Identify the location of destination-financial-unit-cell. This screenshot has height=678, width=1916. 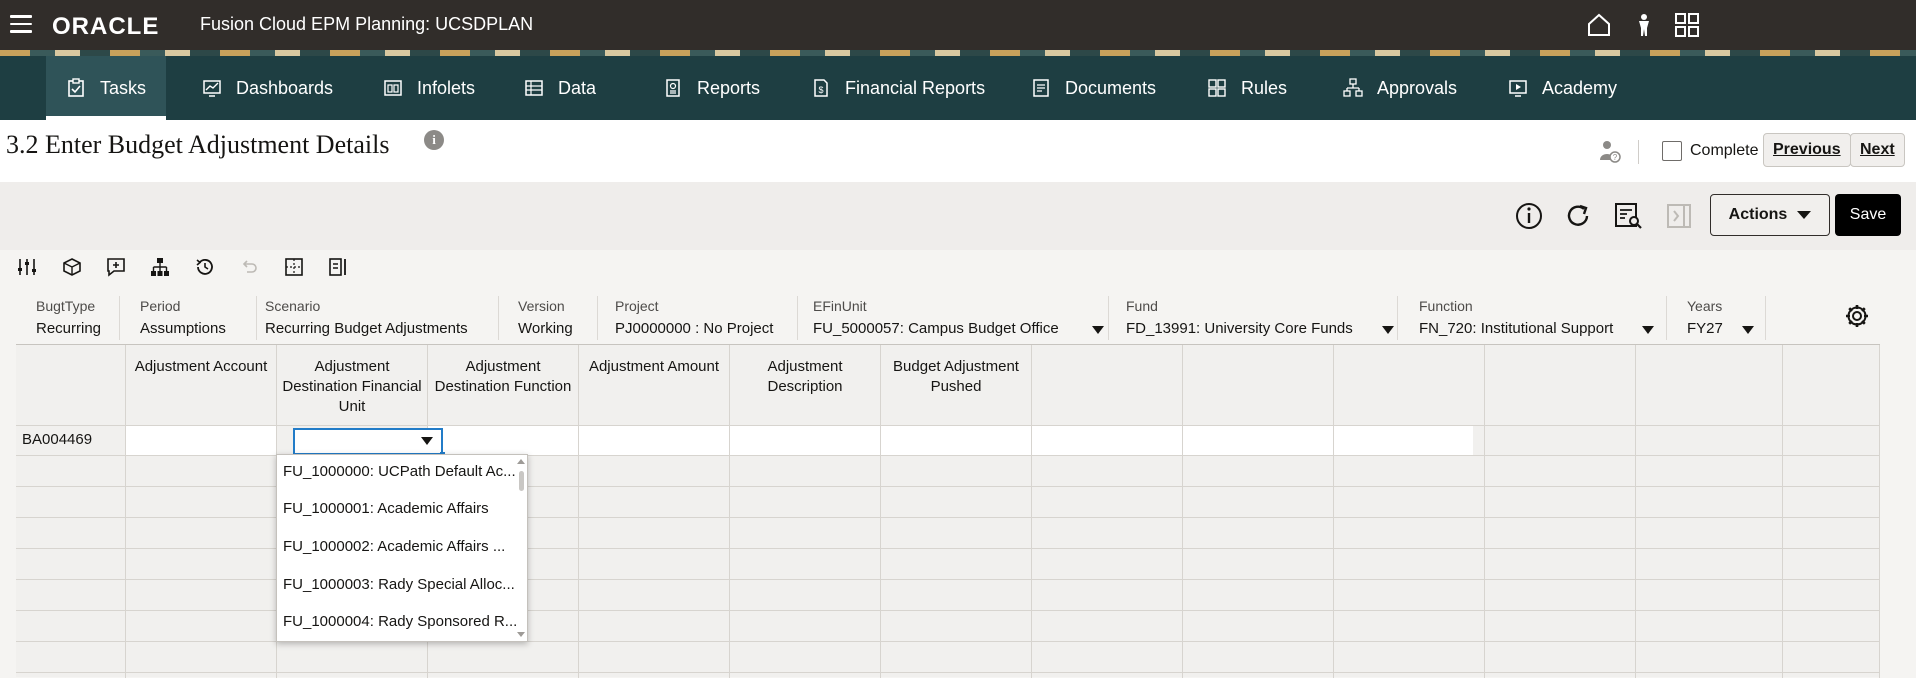
(369, 442).